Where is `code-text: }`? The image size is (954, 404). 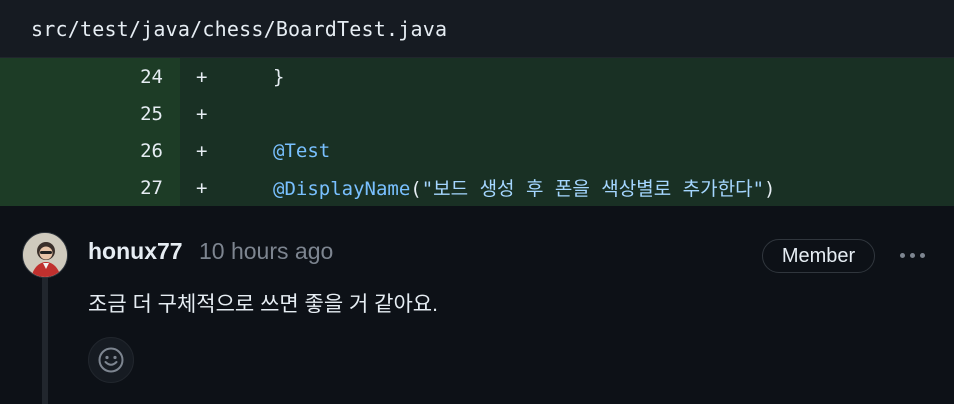 code-text: } is located at coordinates (278, 77).